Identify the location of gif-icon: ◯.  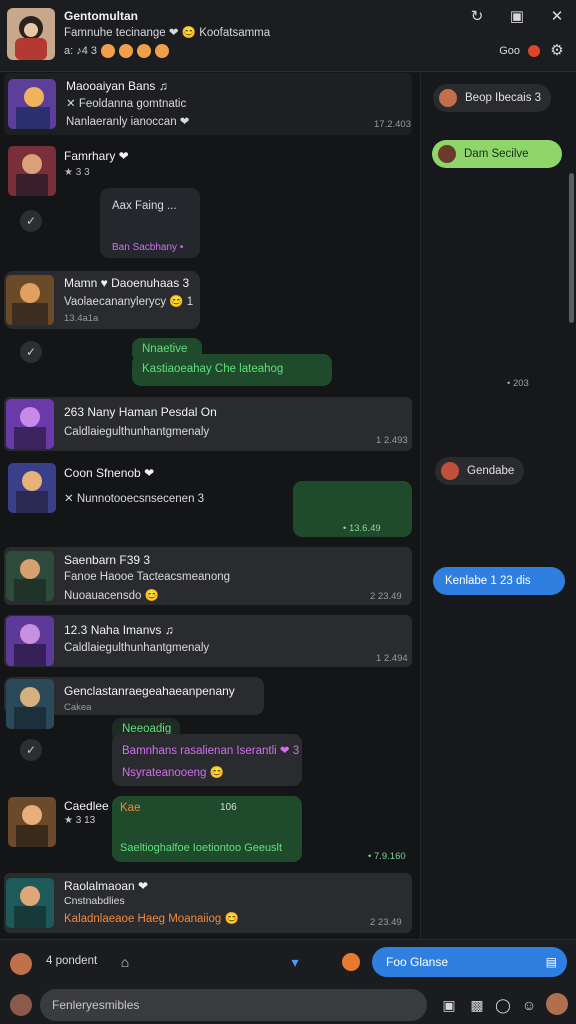
(503, 1005).